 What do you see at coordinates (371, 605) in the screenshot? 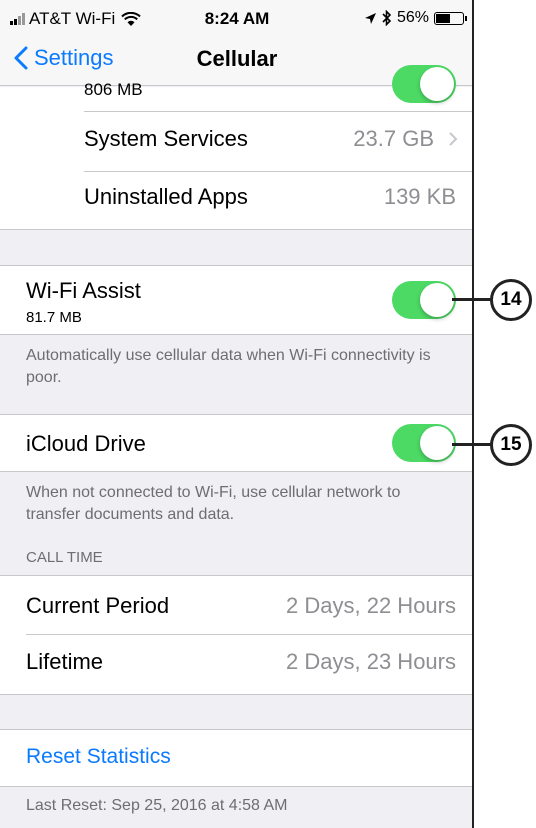
I see `current-period-value: 2 Days, 22 Hours` at bounding box center [371, 605].